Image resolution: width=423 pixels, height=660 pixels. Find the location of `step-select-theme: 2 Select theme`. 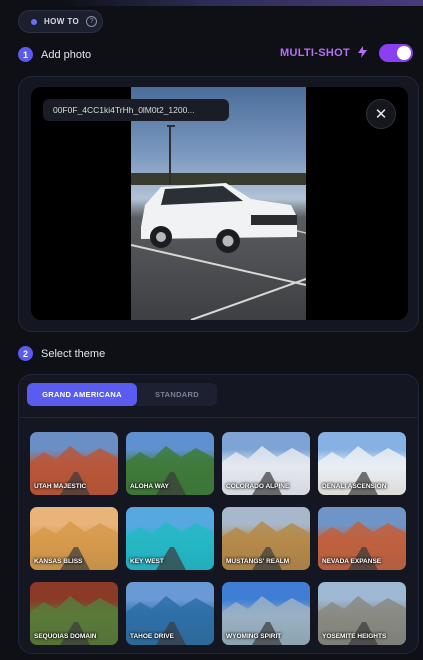

step-select-theme: 2 Select theme is located at coordinates (61, 353).